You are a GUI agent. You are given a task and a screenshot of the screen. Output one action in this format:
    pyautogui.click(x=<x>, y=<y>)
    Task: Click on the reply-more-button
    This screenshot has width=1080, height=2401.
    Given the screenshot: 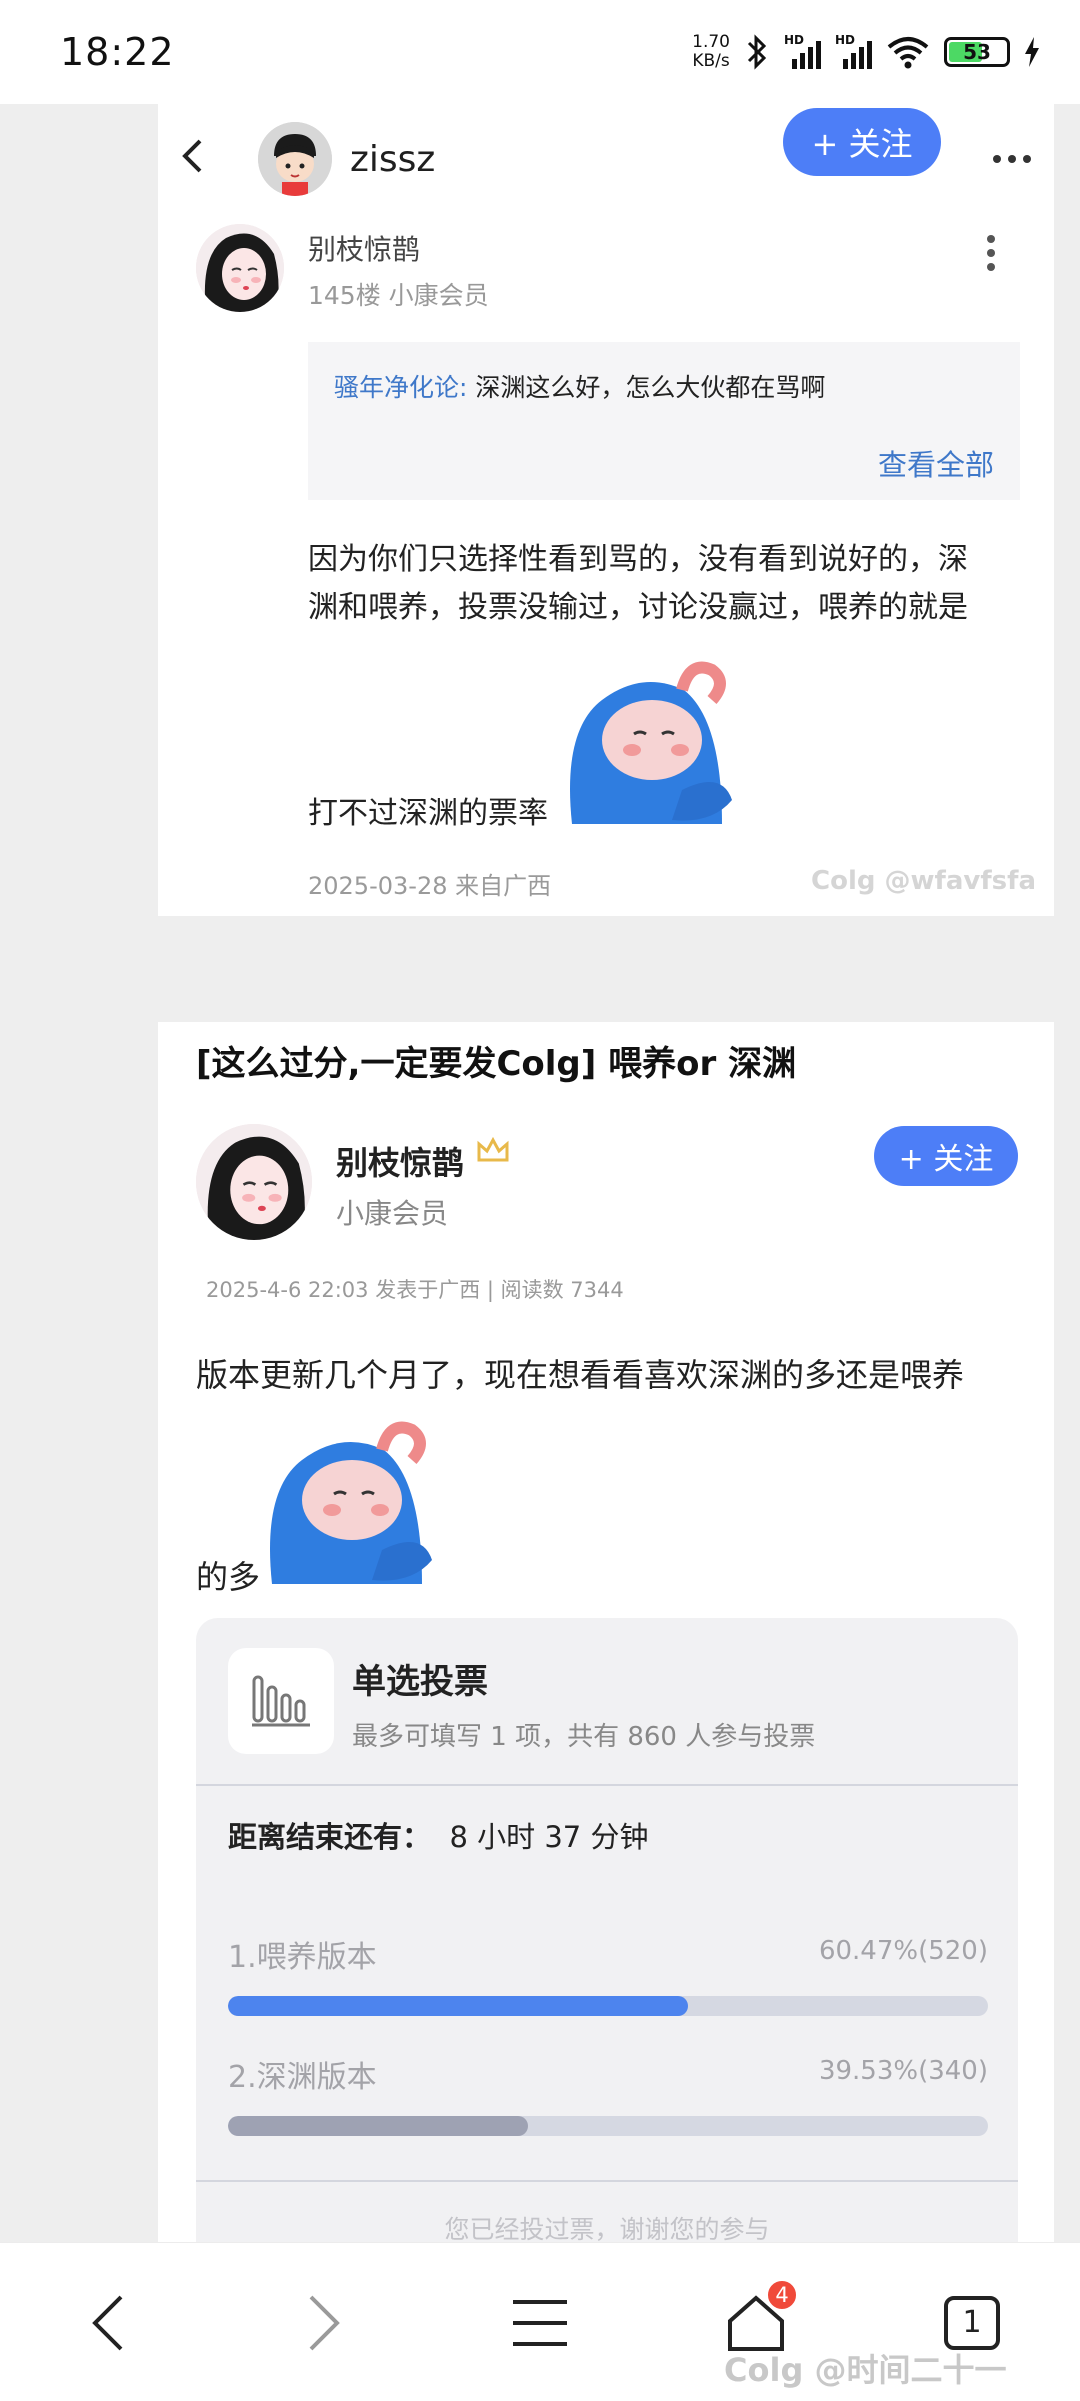 What is the action you would take?
    pyautogui.click(x=991, y=253)
    